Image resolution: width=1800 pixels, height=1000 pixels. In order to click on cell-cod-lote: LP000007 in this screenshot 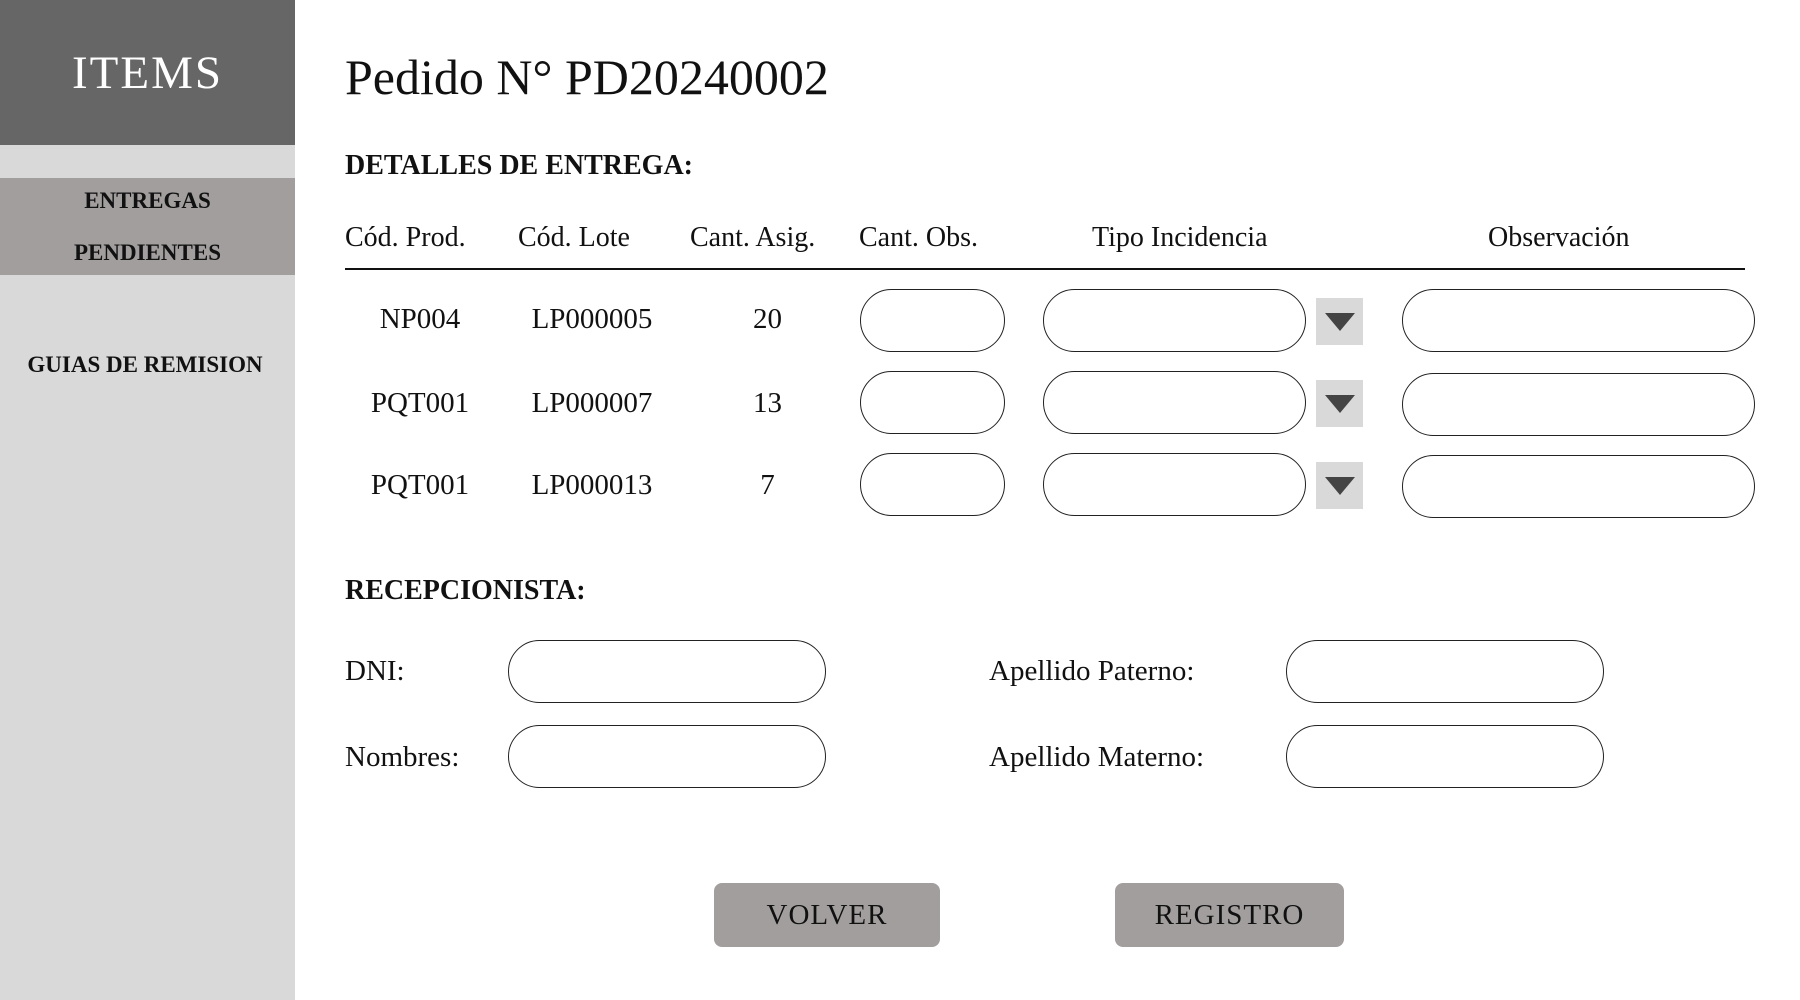, I will do `click(592, 403)`.